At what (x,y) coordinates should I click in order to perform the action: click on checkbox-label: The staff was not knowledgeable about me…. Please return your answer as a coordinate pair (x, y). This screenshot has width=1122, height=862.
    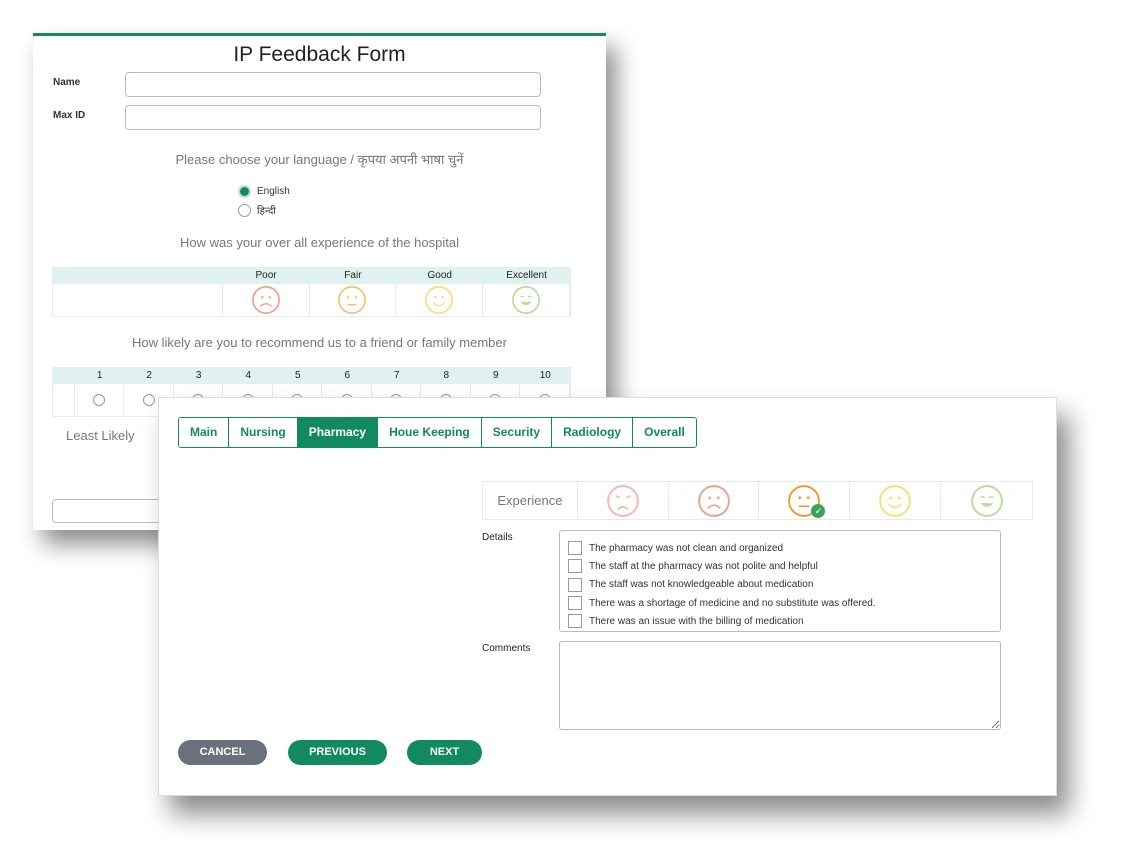
    Looking at the image, I should click on (701, 585).